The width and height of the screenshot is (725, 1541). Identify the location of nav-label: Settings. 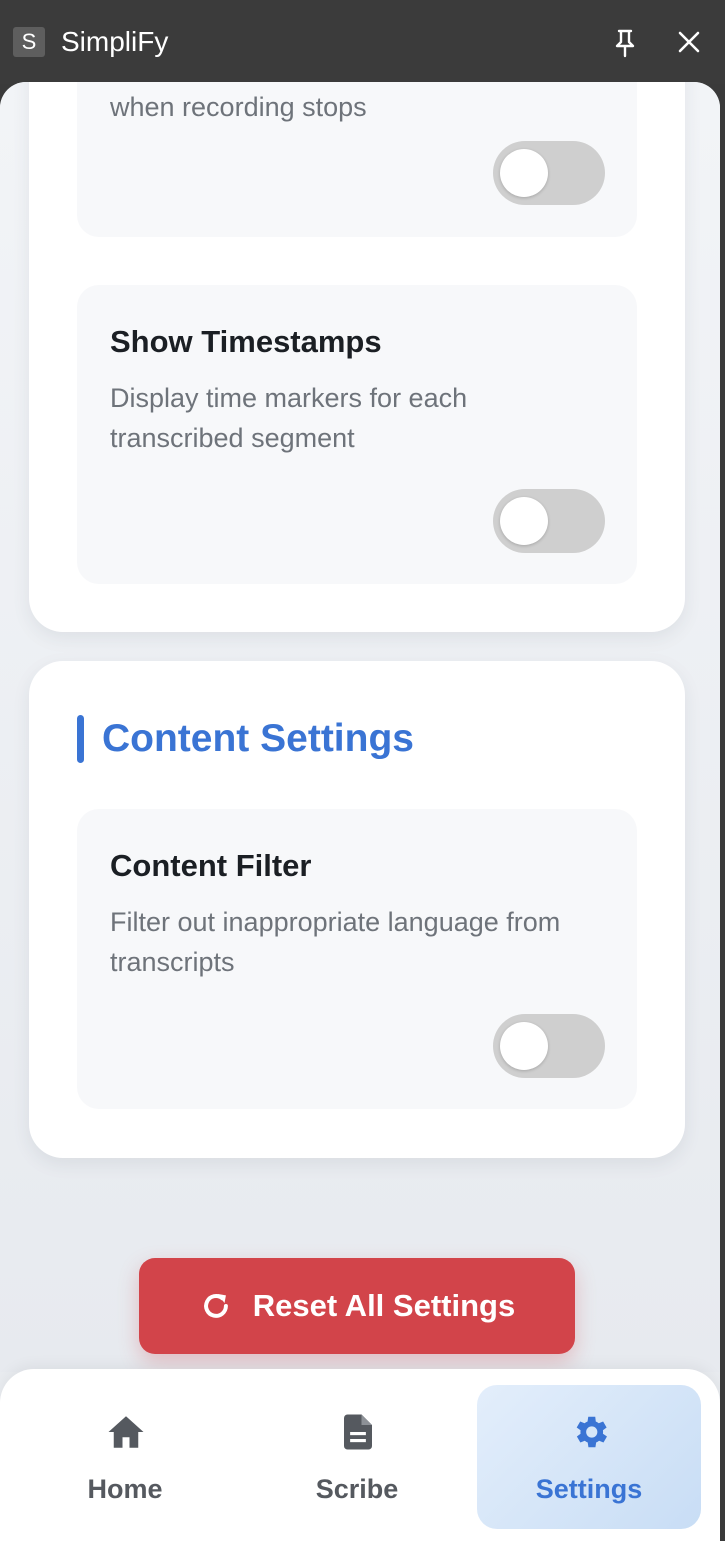
(589, 1489).